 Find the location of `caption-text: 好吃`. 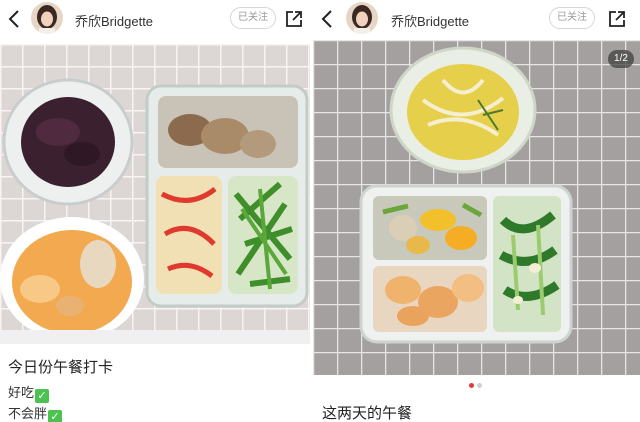

caption-text: 好吃 is located at coordinates (21, 392).